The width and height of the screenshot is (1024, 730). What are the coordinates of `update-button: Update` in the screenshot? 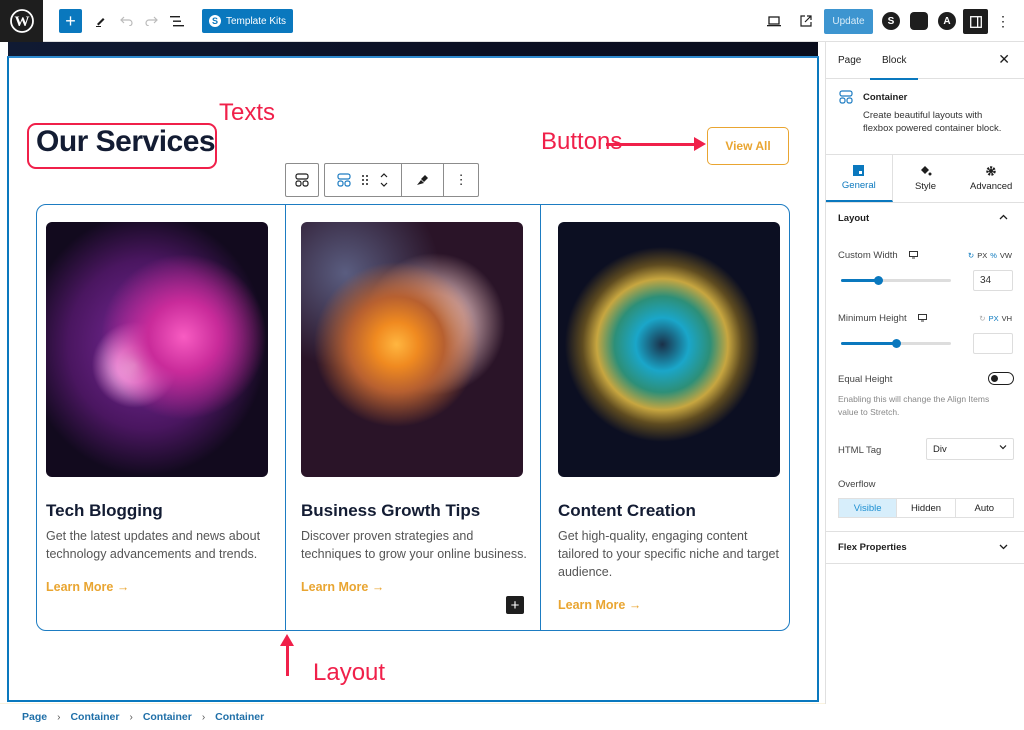 It's located at (848, 21).